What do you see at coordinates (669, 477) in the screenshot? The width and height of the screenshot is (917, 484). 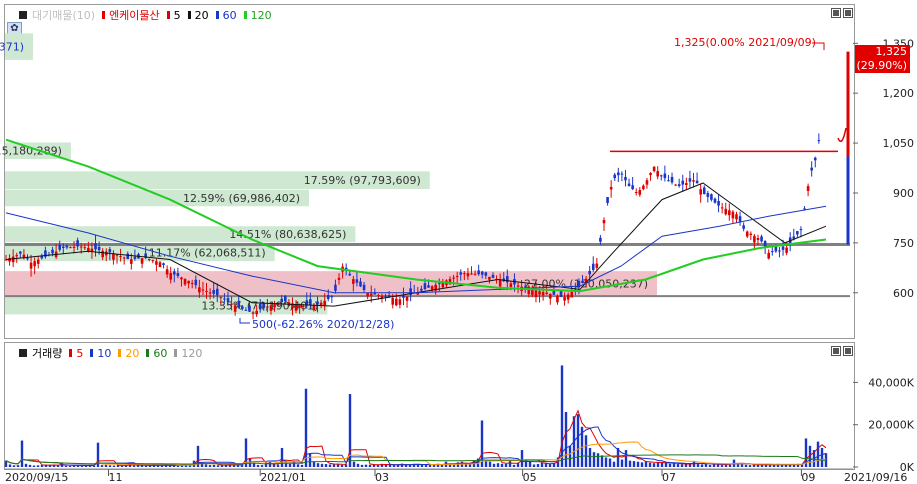 I see `x-axis-label: 07` at bounding box center [669, 477].